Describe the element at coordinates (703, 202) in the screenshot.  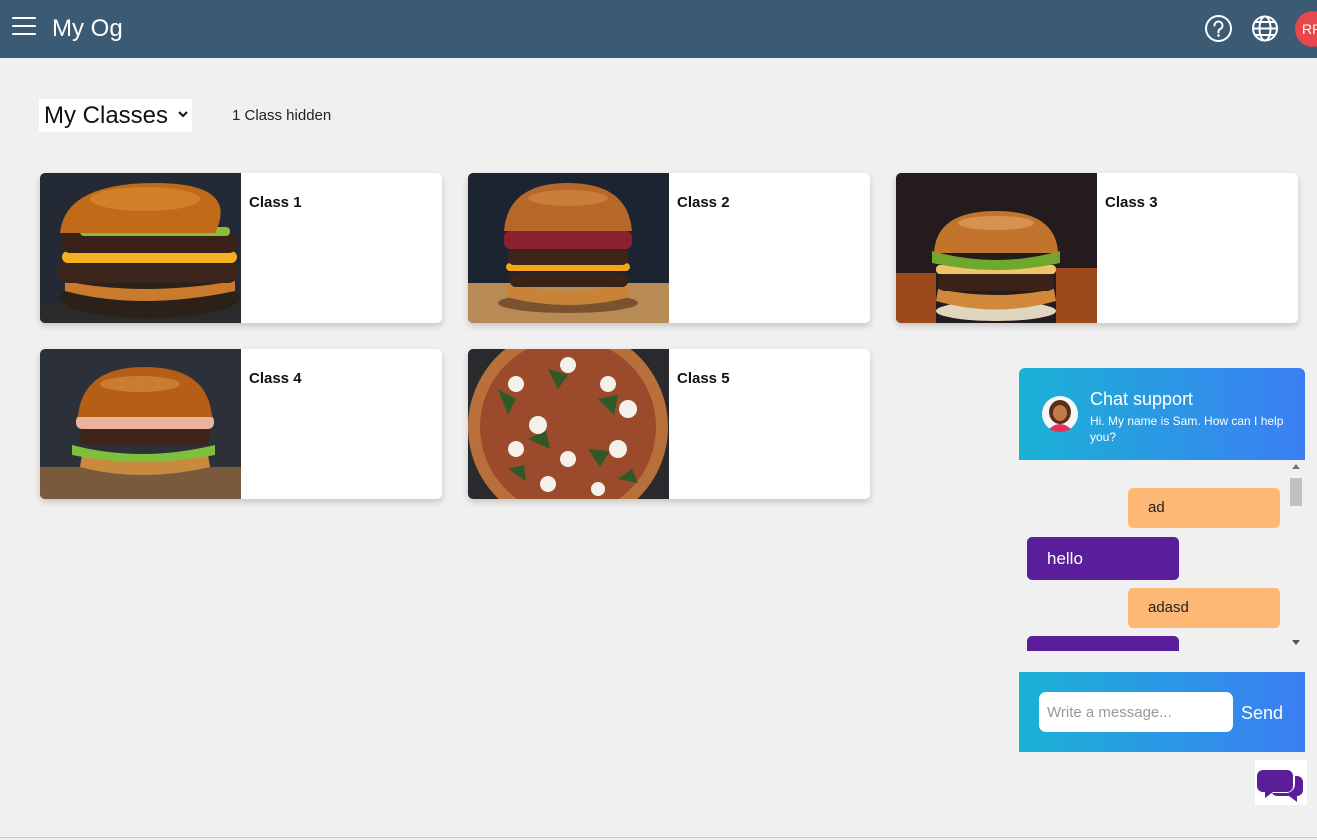
I see `class-title: Class 2` at that location.